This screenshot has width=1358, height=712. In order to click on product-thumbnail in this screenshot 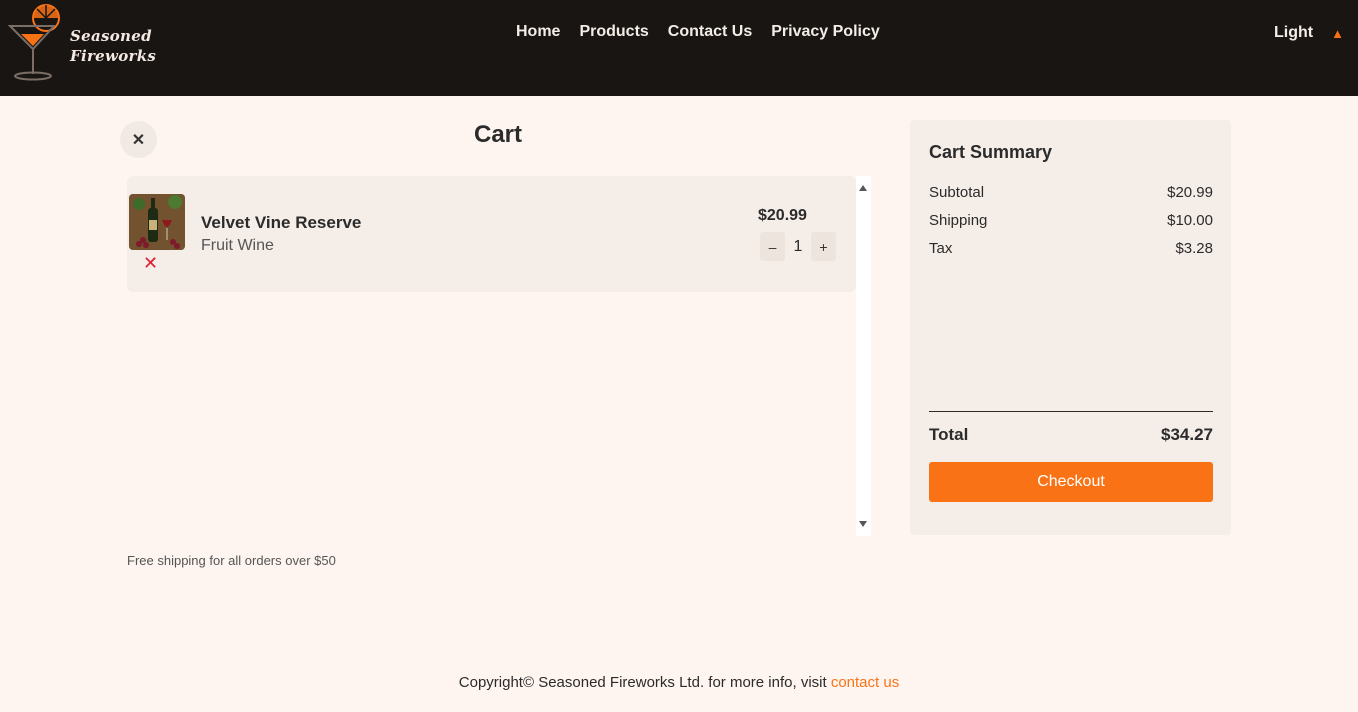, I will do `click(157, 222)`.